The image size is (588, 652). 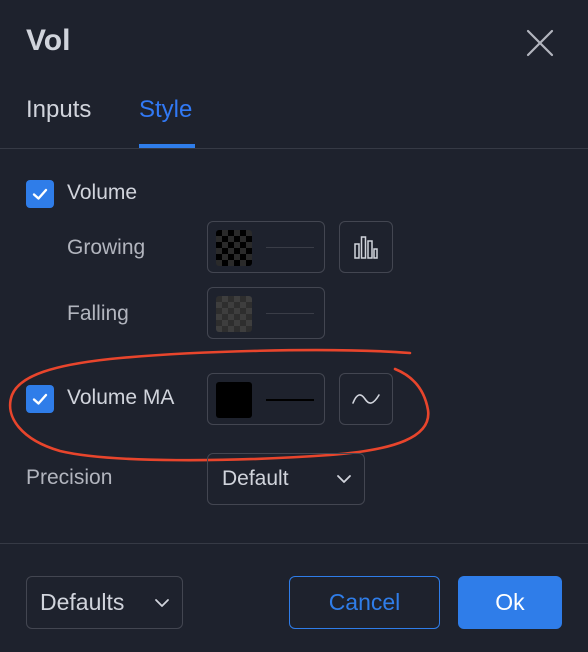 What do you see at coordinates (165, 110) in the screenshot?
I see `tab-style: Style` at bounding box center [165, 110].